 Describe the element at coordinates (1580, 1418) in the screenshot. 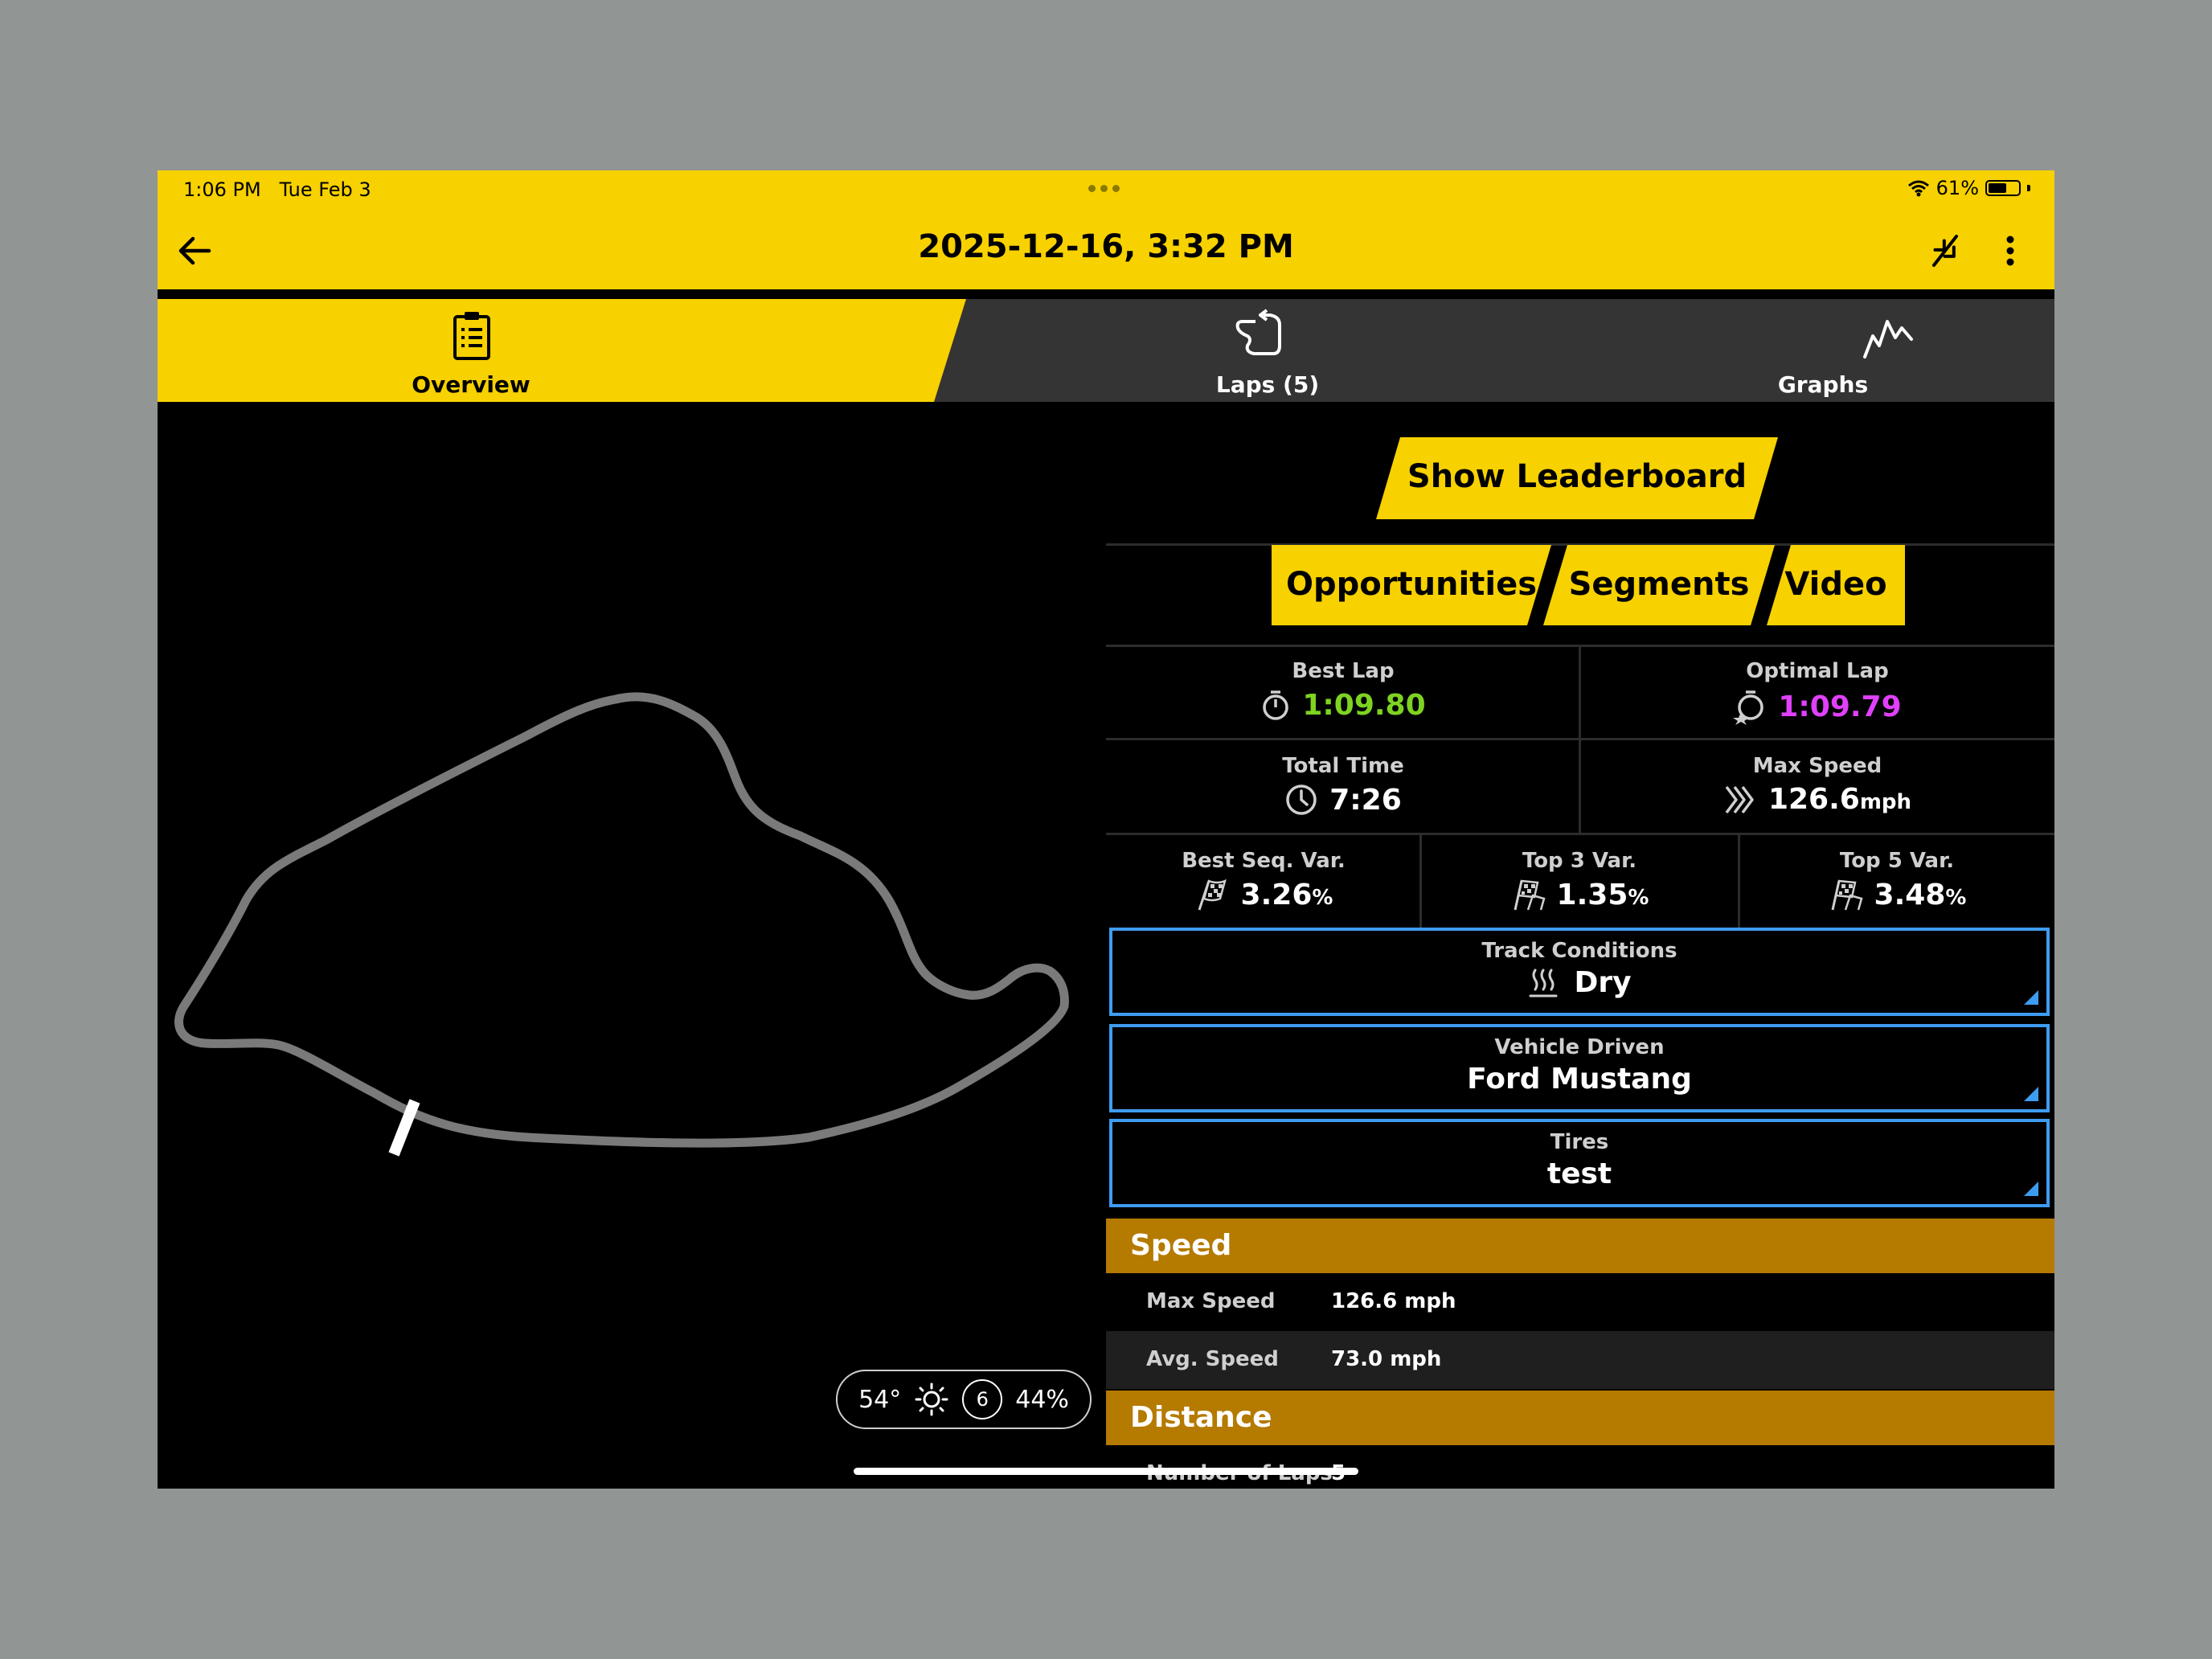

I see `distance-section-header: Distance` at that location.